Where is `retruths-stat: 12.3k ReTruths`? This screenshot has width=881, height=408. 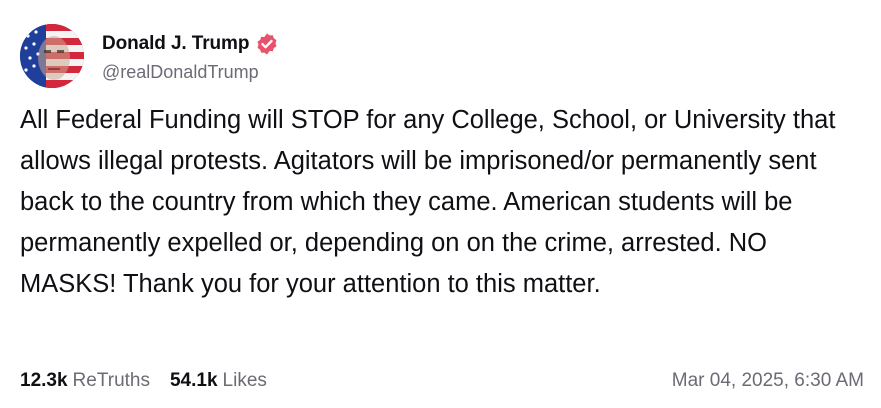 retruths-stat: 12.3k ReTruths is located at coordinates (85, 381).